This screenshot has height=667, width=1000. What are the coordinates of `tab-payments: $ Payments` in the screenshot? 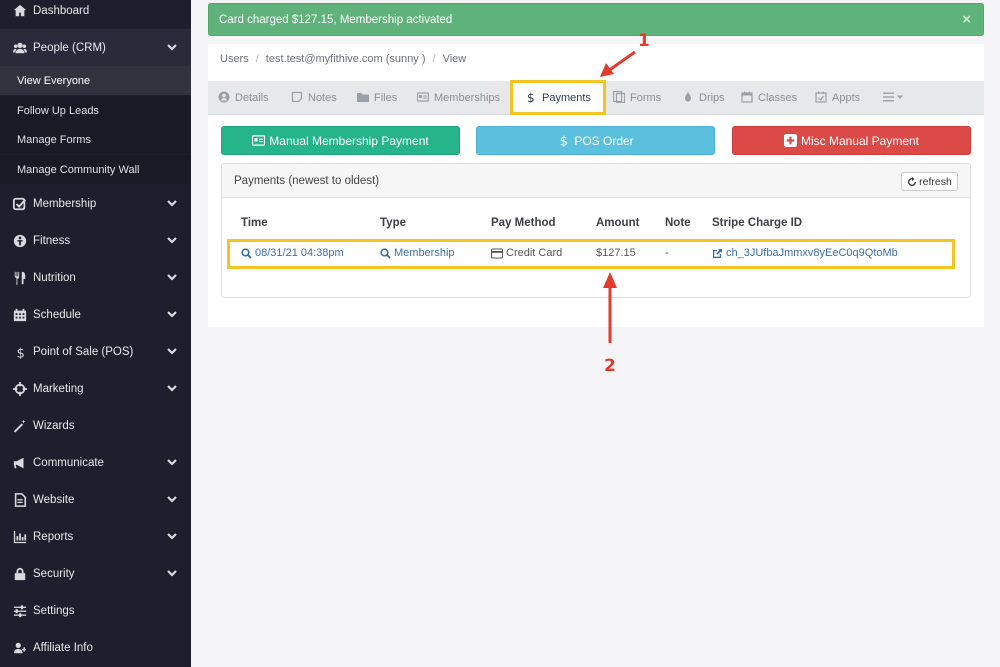 It's located at (558, 97).